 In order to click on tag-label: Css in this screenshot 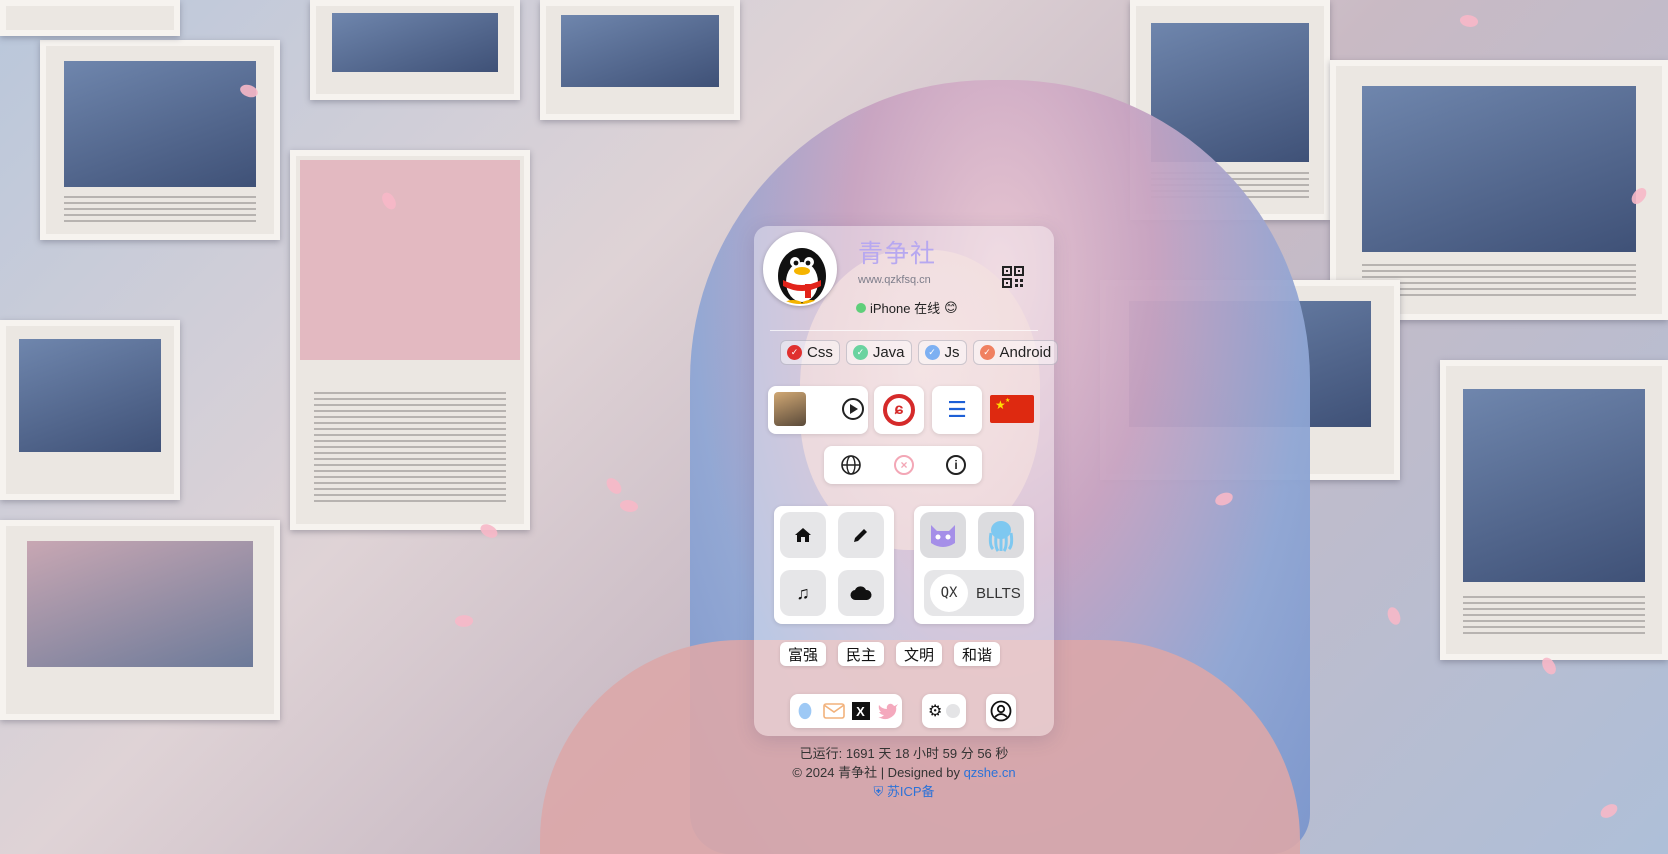, I will do `click(820, 352)`.